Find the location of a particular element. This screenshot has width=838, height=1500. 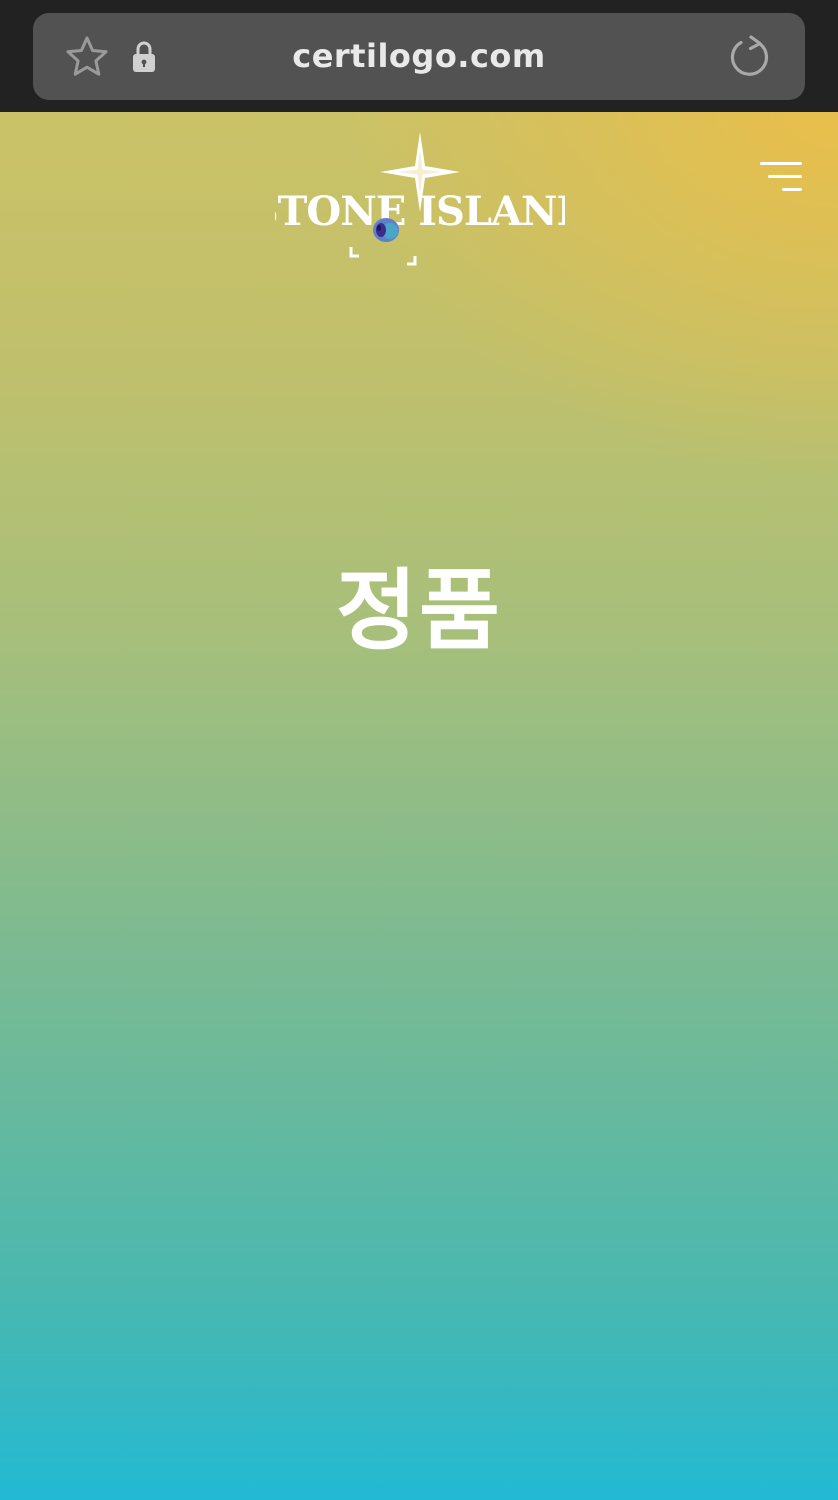

url-text: certilogo.com is located at coordinates (419, 56).